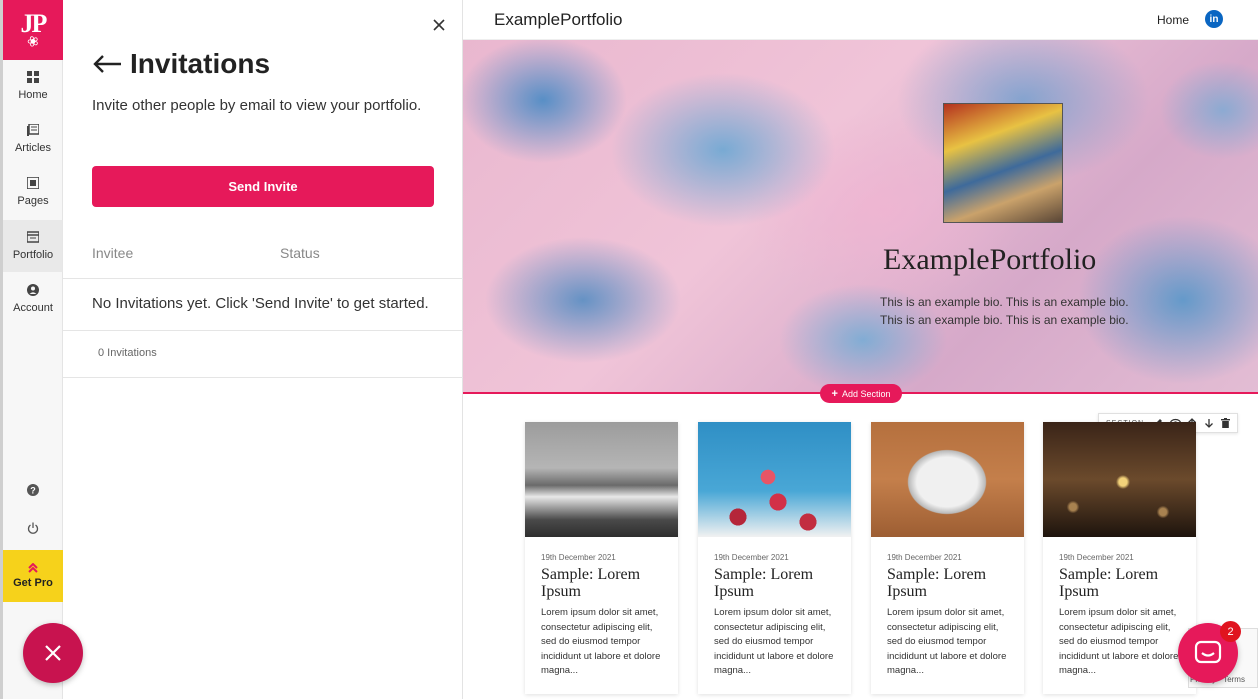 This screenshot has height=699, width=1258. I want to click on account-icon, so click(33, 290).